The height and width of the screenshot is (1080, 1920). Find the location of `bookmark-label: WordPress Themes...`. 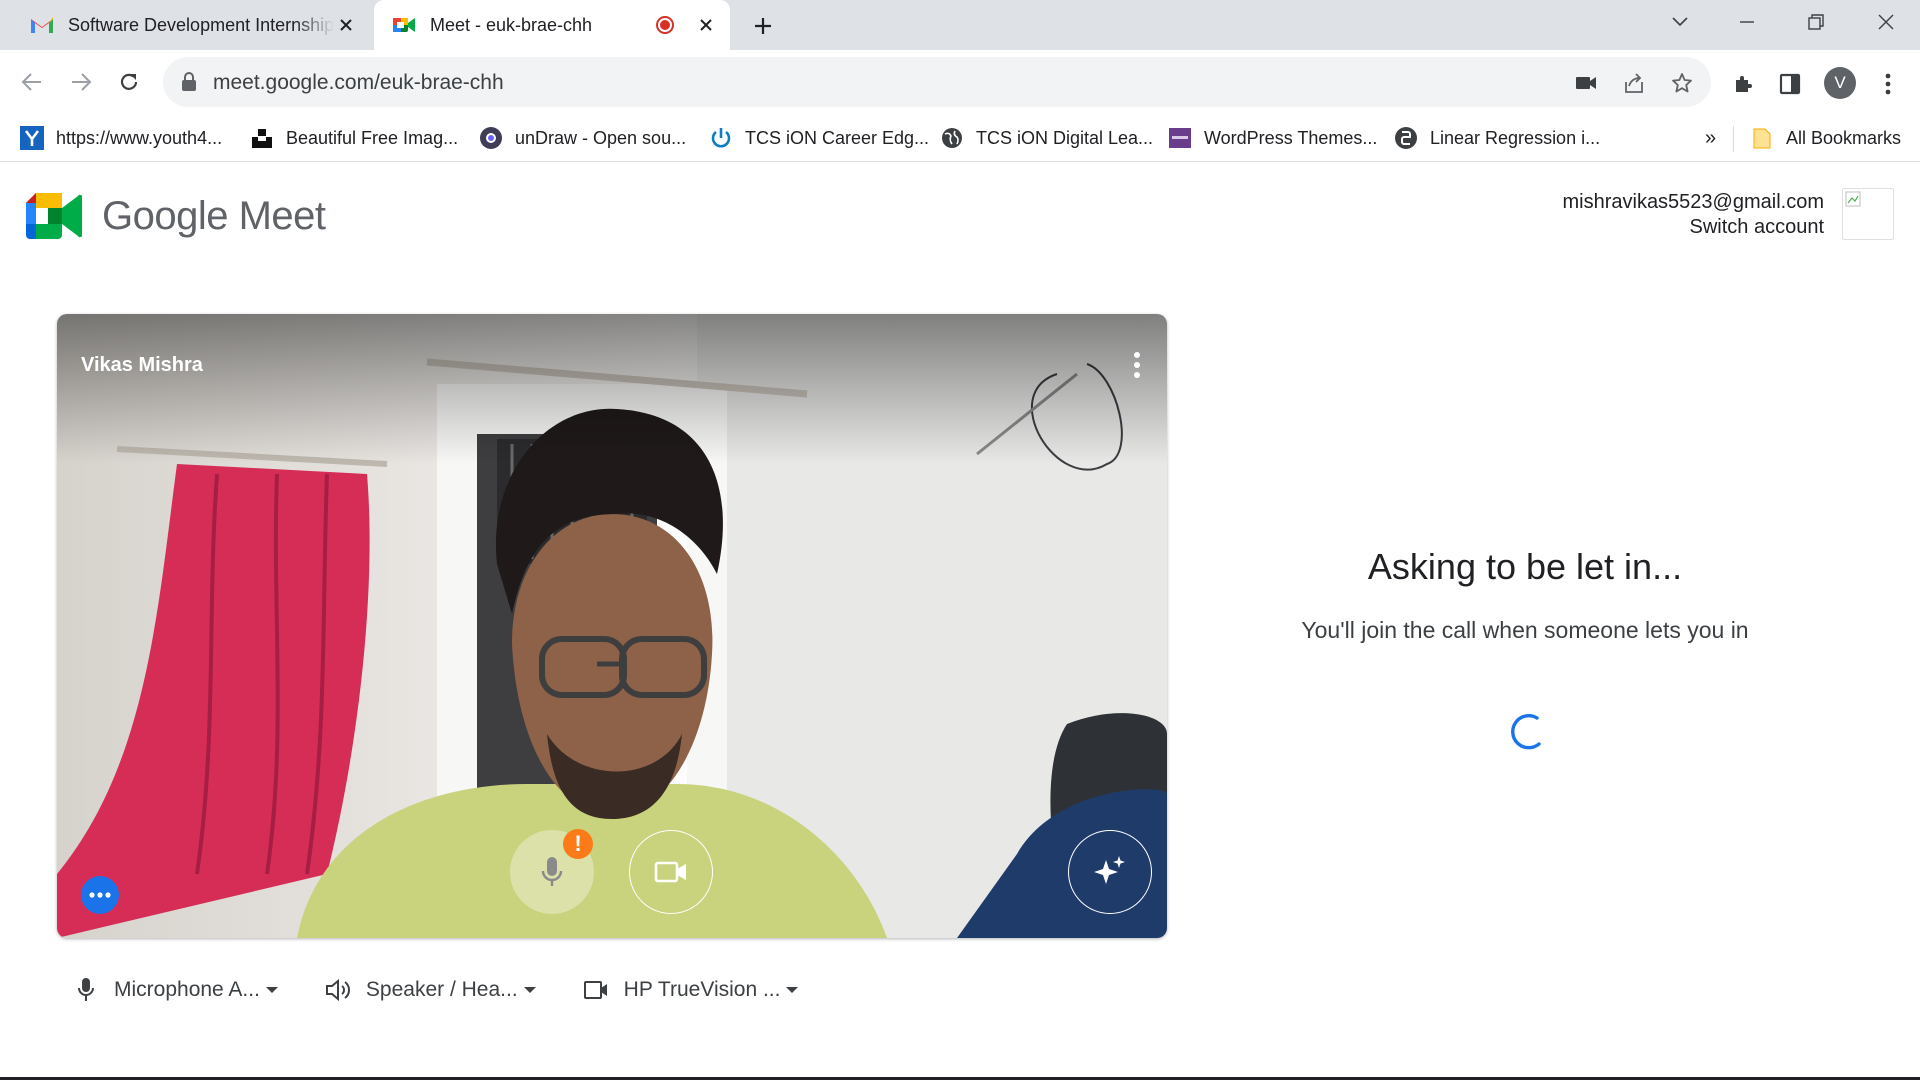

bookmark-label: WordPress Themes... is located at coordinates (1291, 137).